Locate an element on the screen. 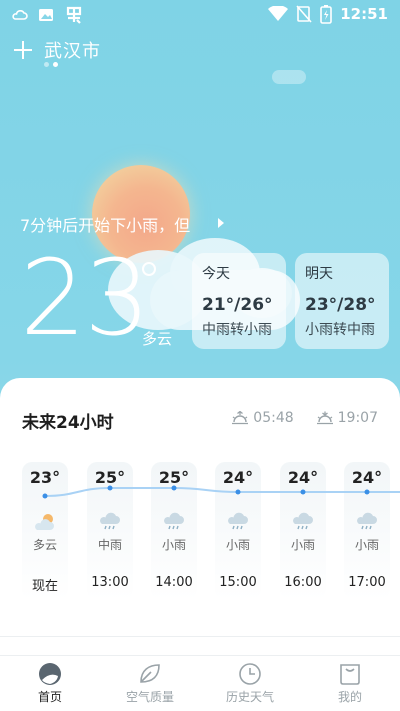 This screenshot has width=400, height=711. day-temp-range: 23°/28° is located at coordinates (340, 305).